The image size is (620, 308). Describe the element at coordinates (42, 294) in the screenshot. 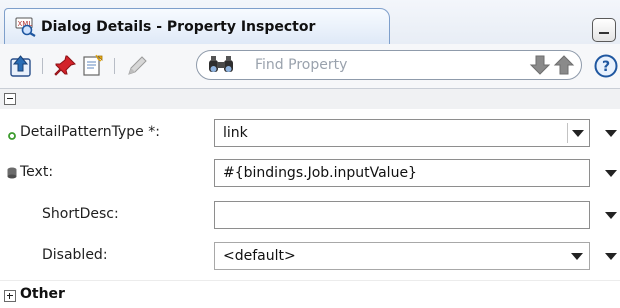

I see `section-other-label: Other` at that location.